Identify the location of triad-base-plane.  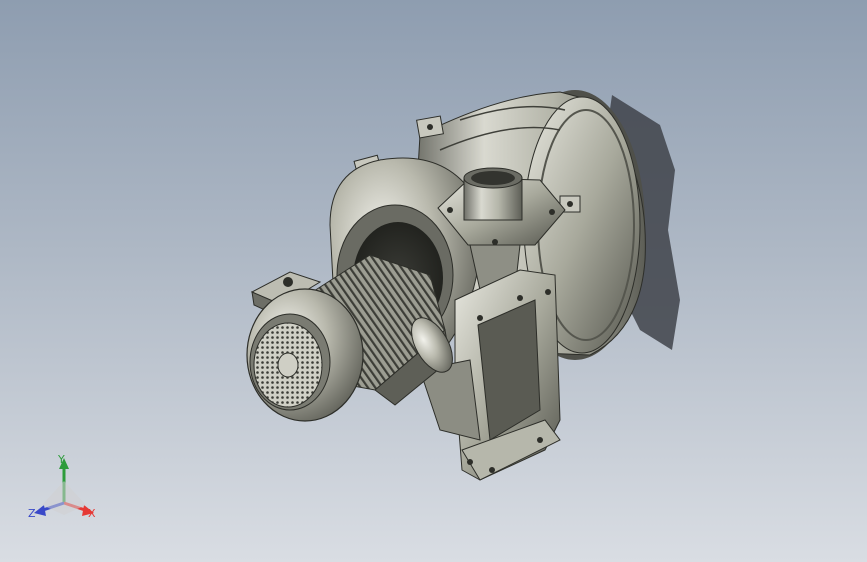
(64, 498).